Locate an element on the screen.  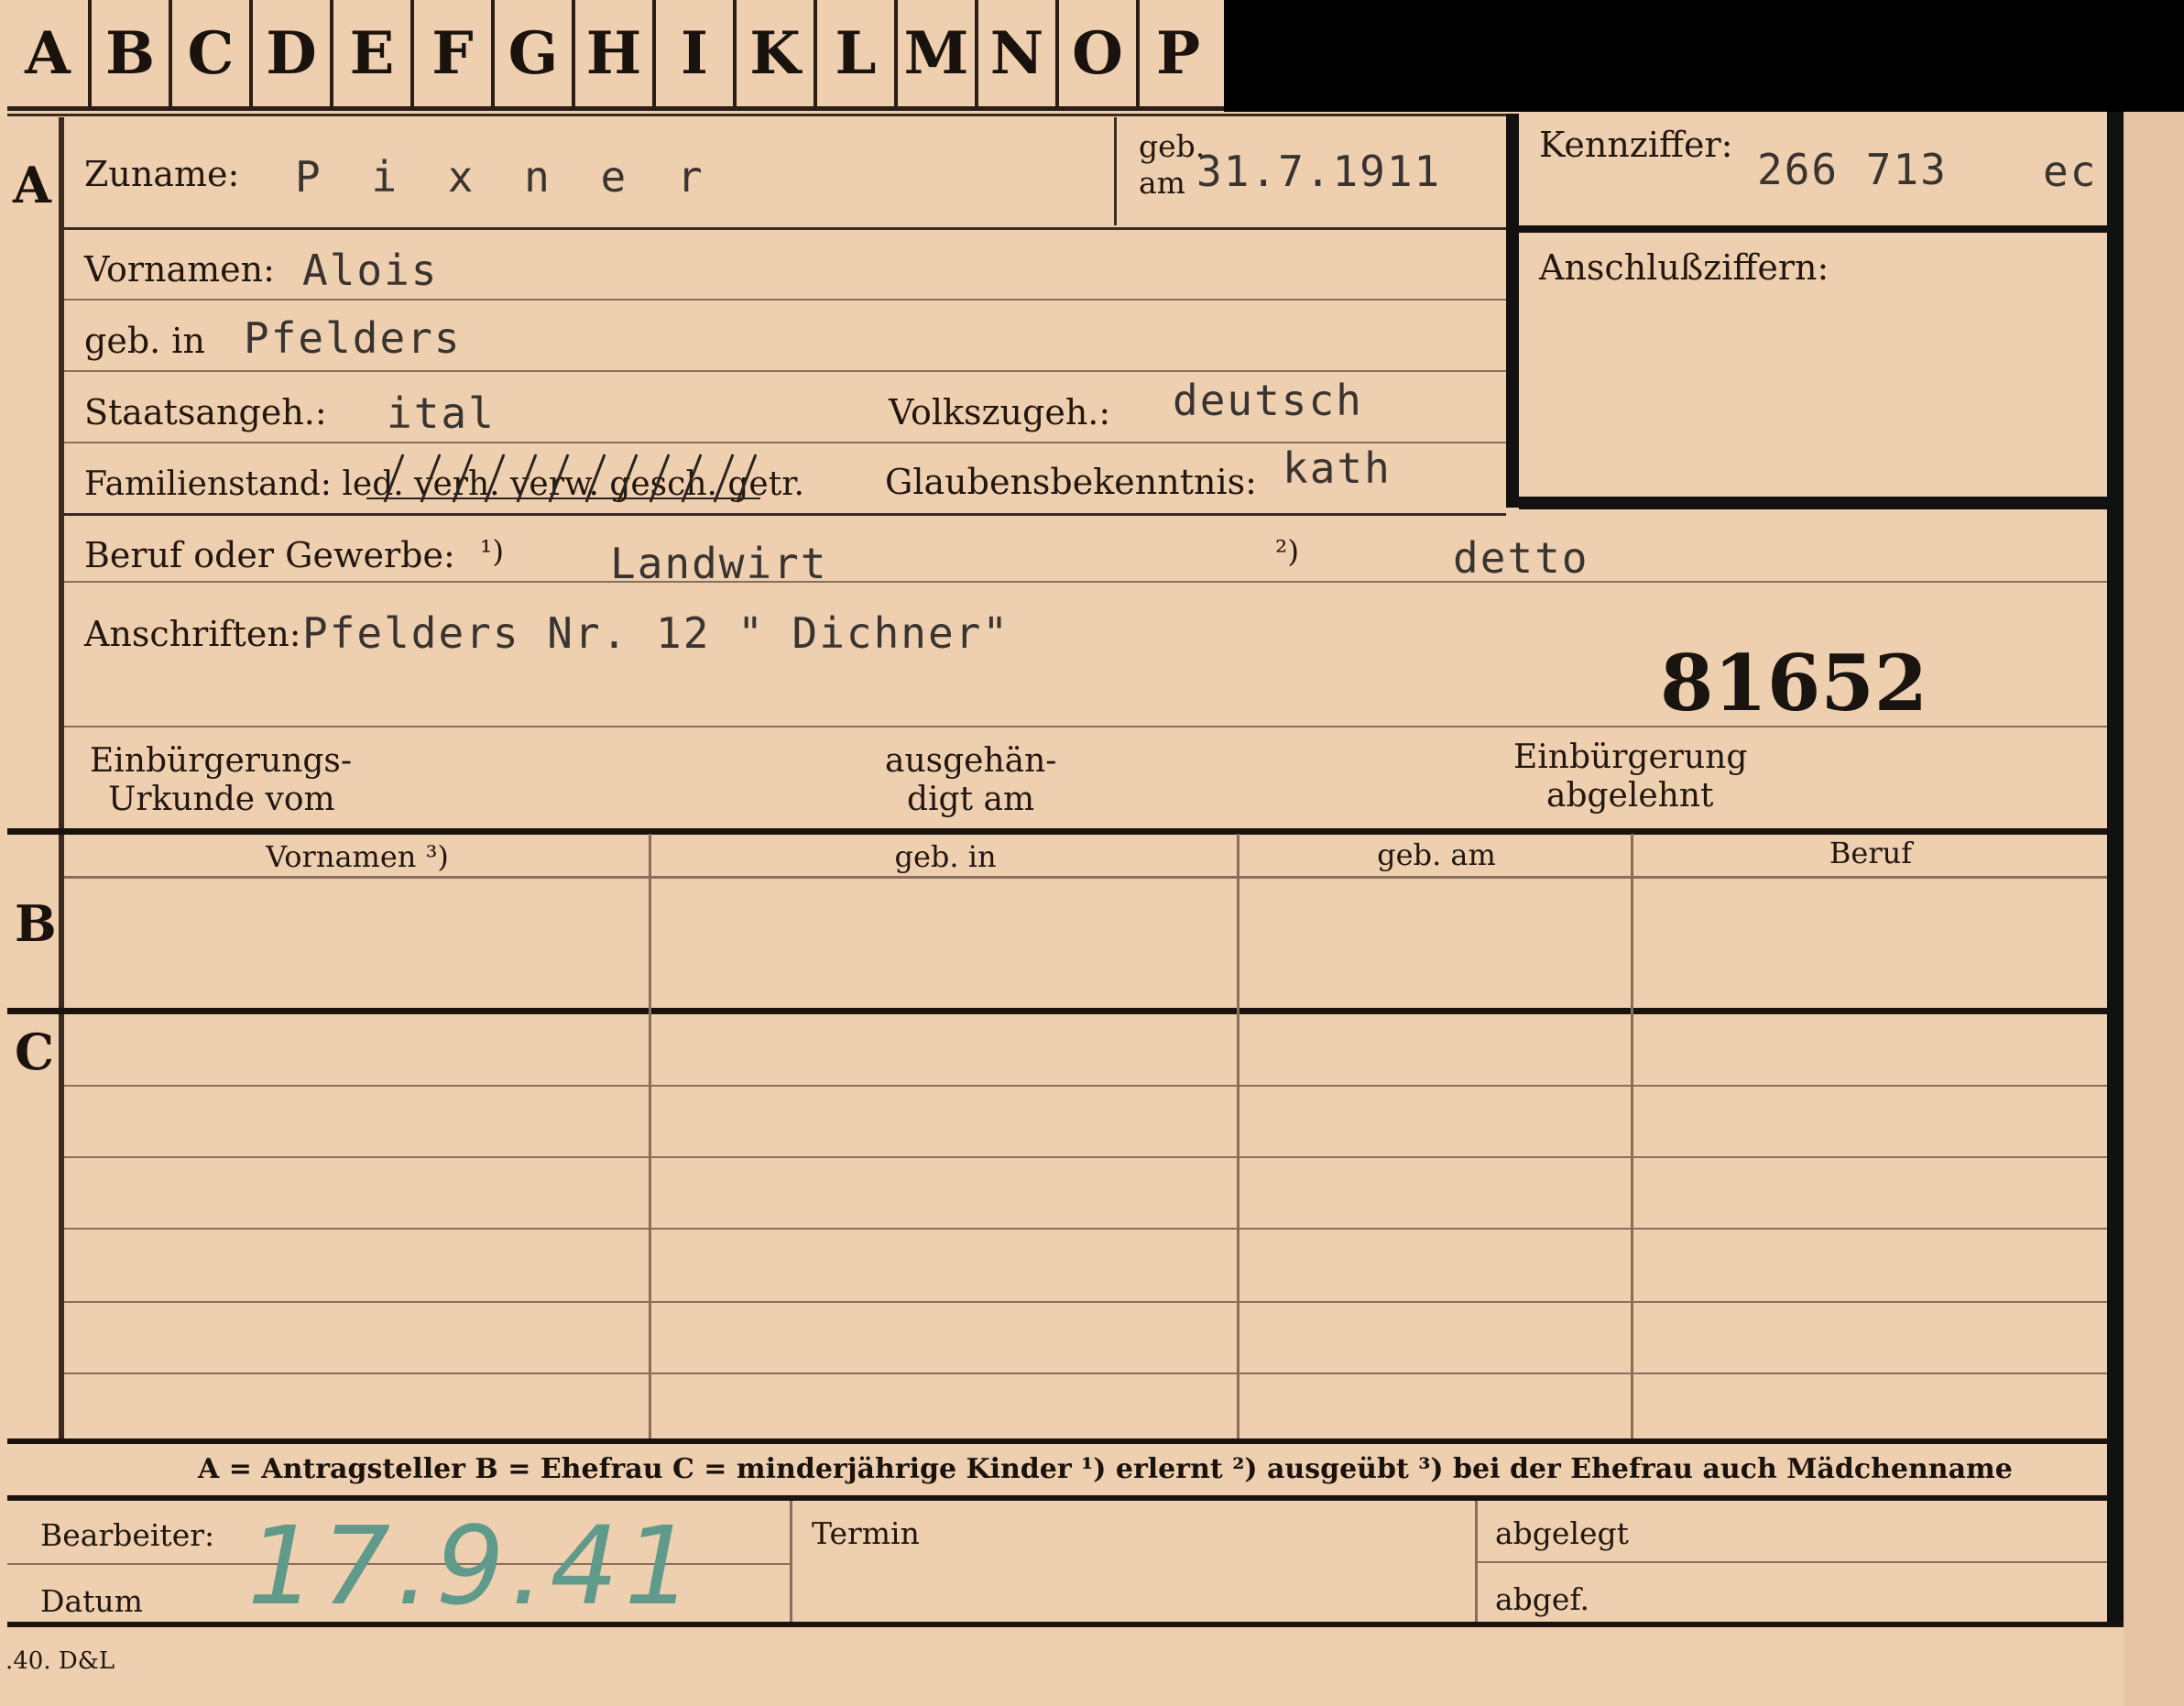
datum-handwritten: 17.9.41 is located at coordinates (472, 1566).